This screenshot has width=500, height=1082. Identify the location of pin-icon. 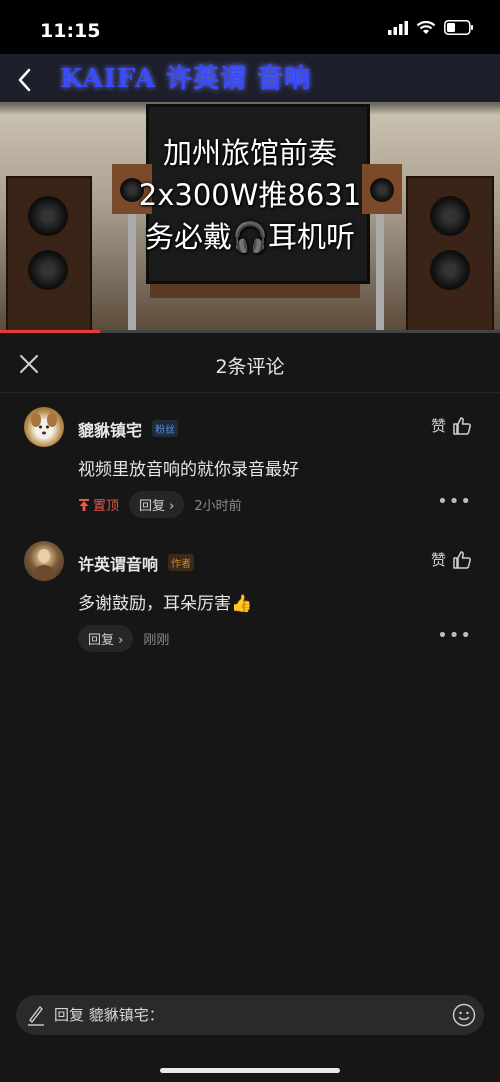
(84, 504).